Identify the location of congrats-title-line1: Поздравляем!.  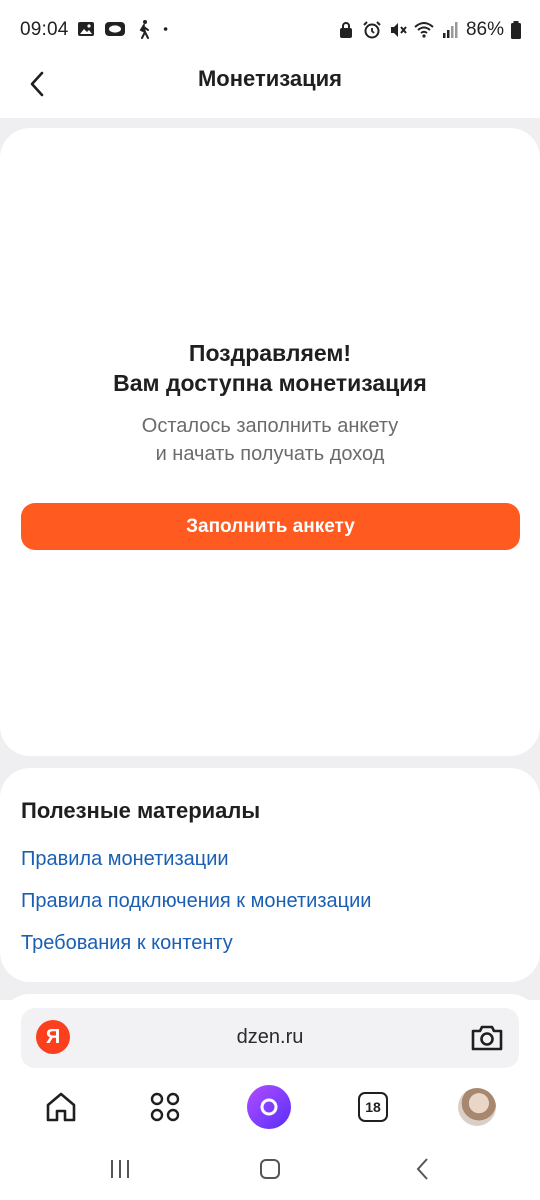
(270, 353).